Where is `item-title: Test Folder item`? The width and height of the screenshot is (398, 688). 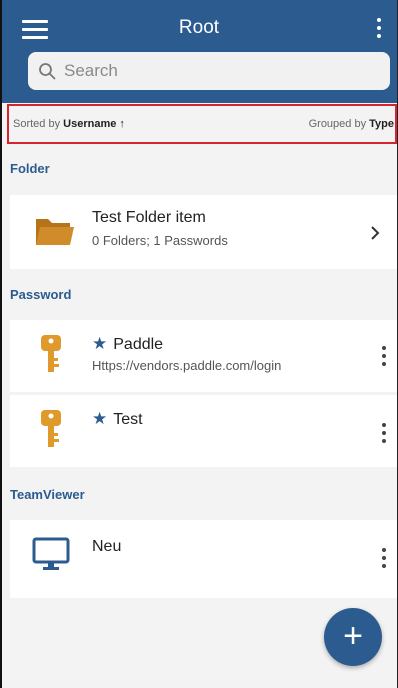 item-title: Test Folder item is located at coordinates (149, 217).